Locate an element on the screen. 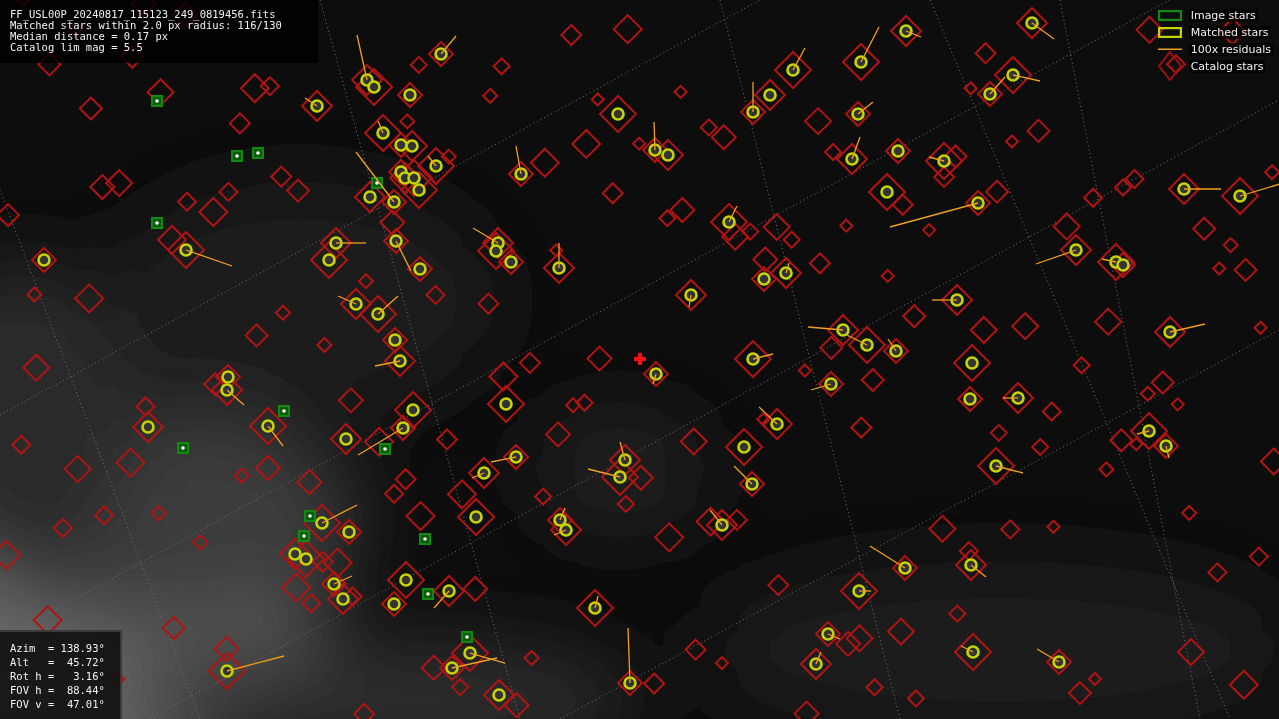  image-star-icon is located at coordinates (1169, 15).